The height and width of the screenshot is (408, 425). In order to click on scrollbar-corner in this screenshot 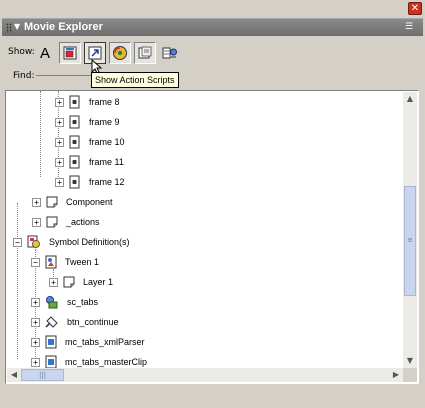, I will do `click(410, 375)`.